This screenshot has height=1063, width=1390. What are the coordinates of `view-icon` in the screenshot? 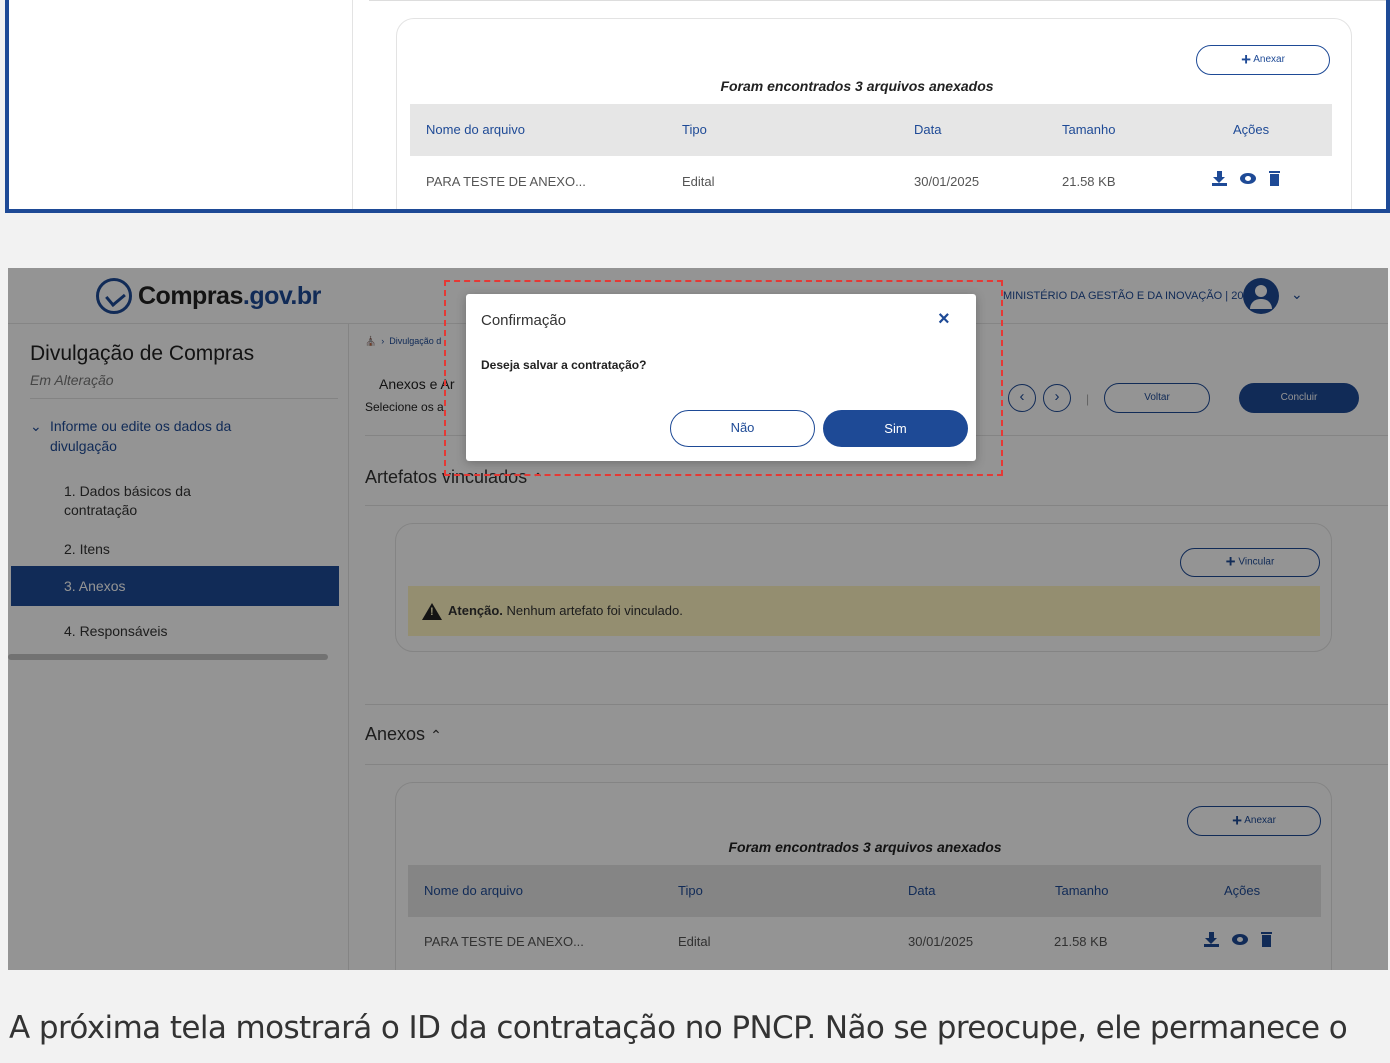 It's located at (1248, 178).